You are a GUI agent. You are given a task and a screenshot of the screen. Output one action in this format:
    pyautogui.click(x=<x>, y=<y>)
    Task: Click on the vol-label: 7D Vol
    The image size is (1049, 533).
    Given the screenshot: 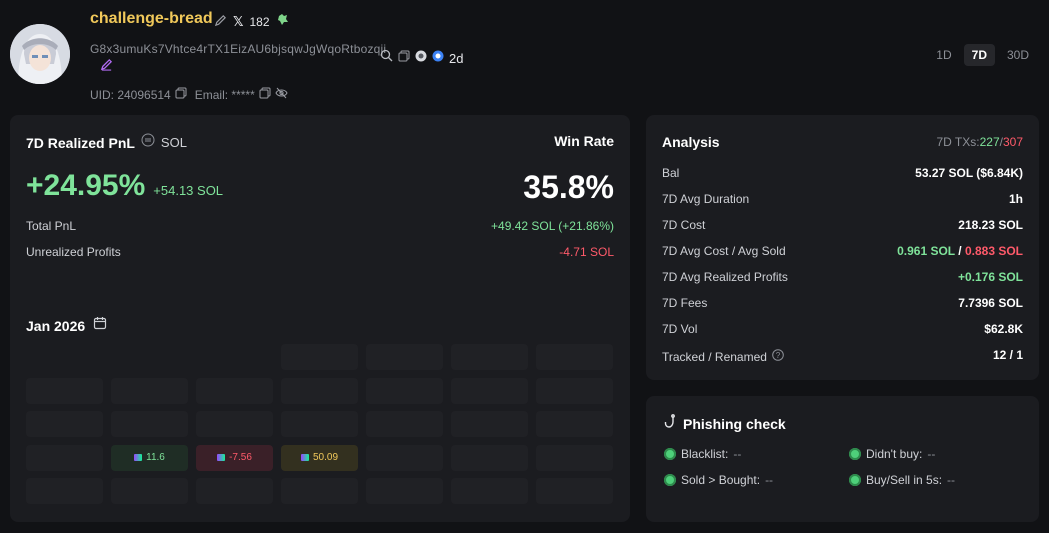 What is the action you would take?
    pyautogui.click(x=680, y=329)
    